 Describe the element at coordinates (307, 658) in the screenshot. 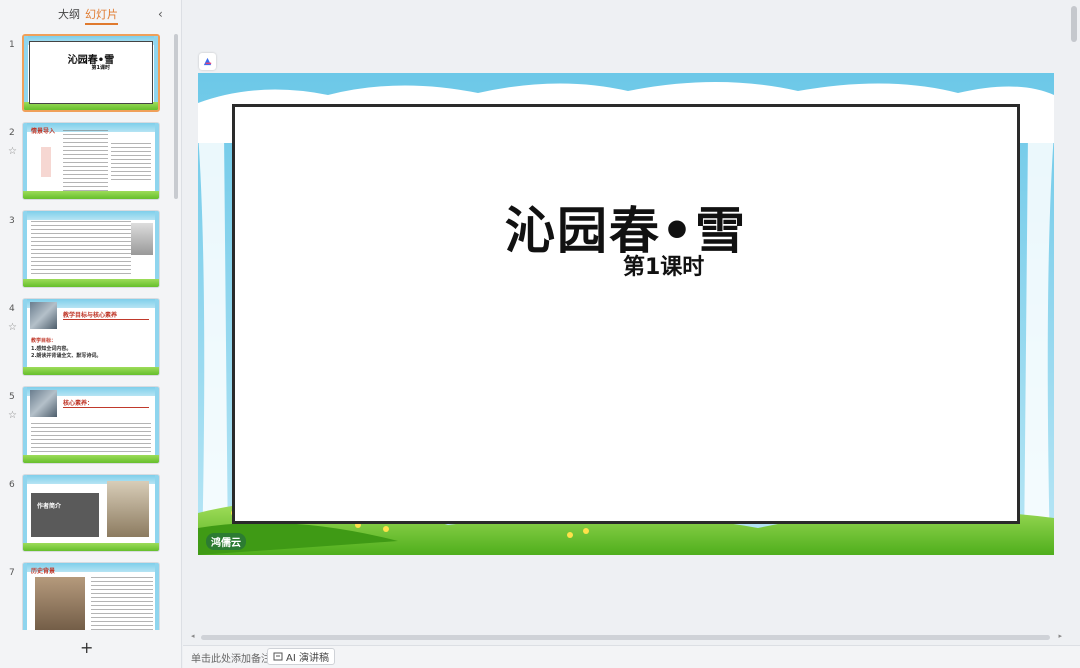

I see `ai-speech-label: AI 演讲稿` at that location.